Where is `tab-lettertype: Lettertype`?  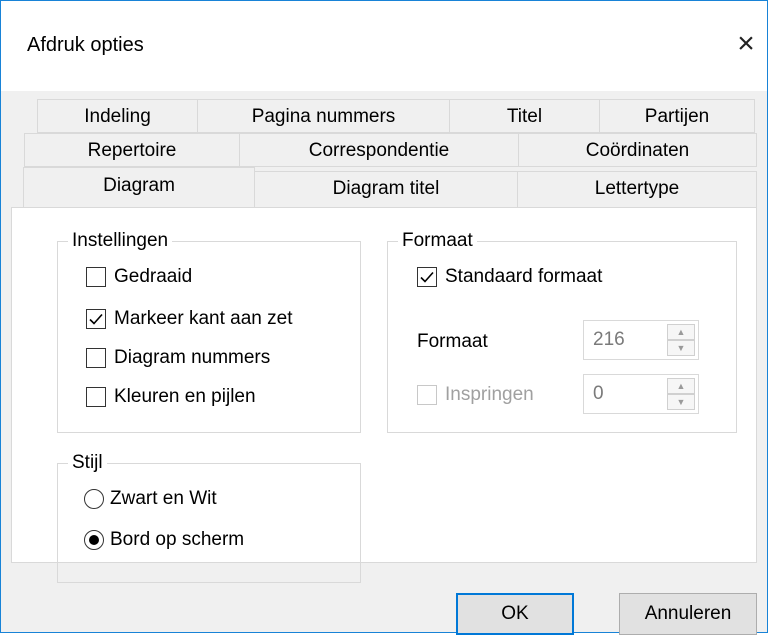 tab-lettertype: Lettertype is located at coordinates (637, 189).